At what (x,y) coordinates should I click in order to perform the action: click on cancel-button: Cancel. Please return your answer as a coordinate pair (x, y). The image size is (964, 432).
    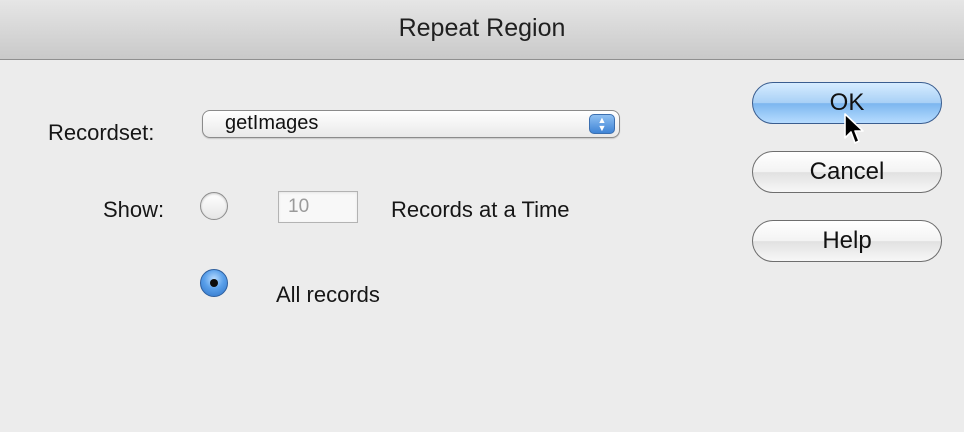
    Looking at the image, I should click on (847, 172).